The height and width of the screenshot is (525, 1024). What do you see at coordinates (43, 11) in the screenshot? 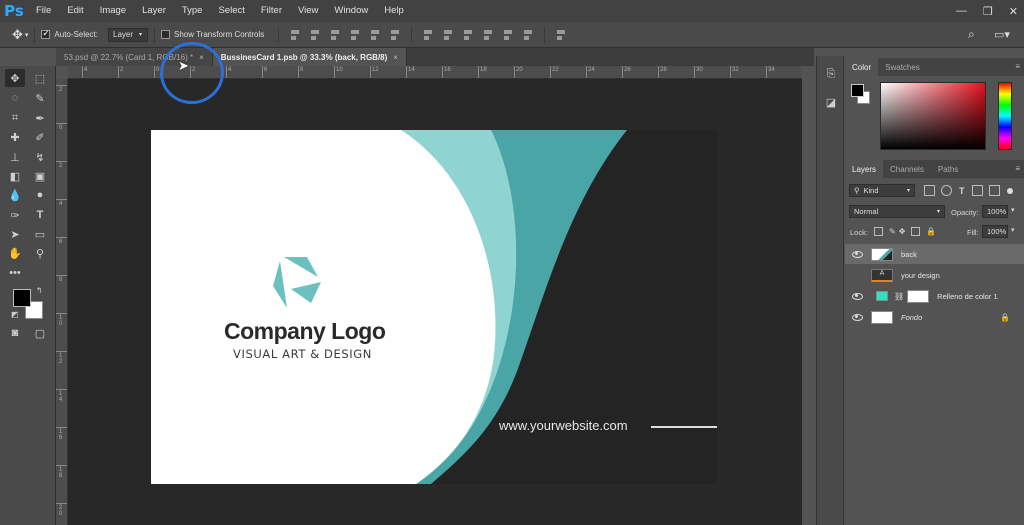
I see `menu-file: File` at bounding box center [43, 11].